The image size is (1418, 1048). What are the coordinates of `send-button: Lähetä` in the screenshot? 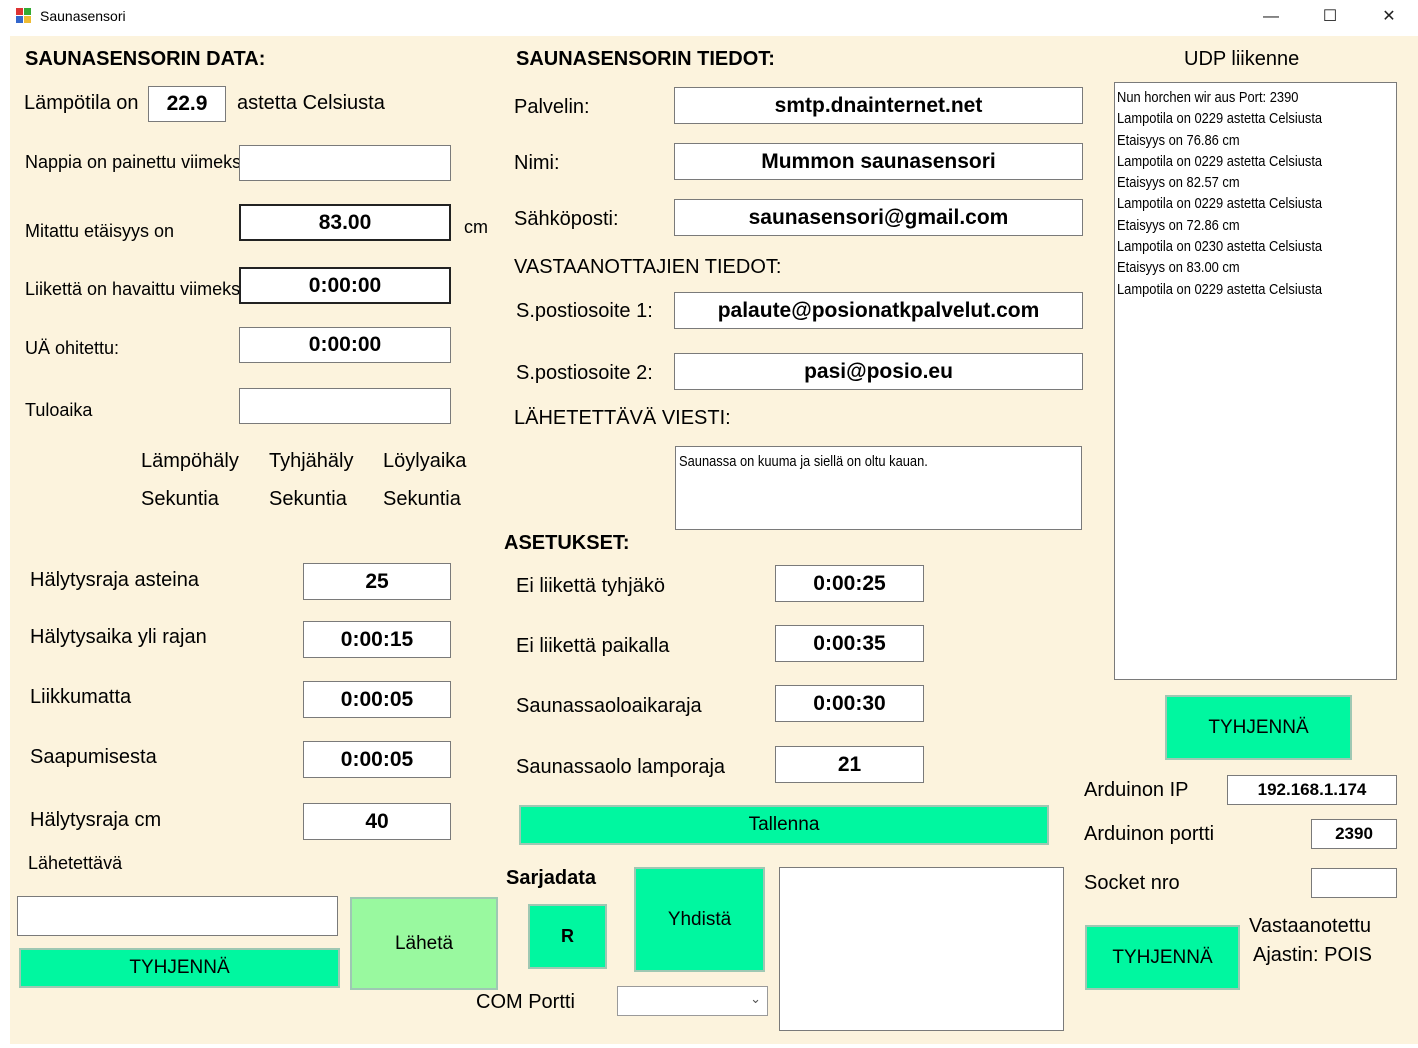 It's located at (424, 943).